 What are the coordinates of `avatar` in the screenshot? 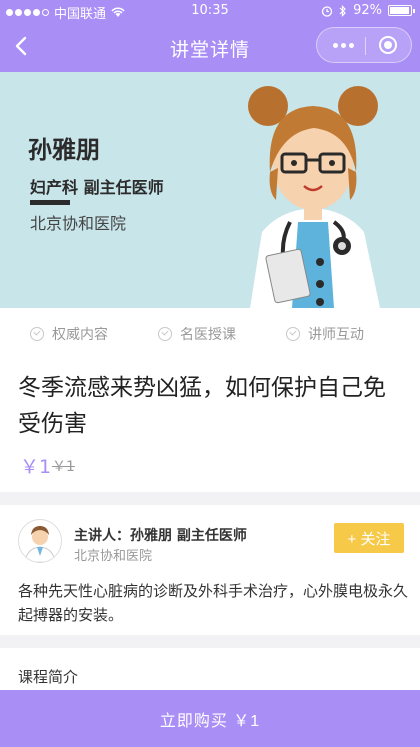 It's located at (40, 541).